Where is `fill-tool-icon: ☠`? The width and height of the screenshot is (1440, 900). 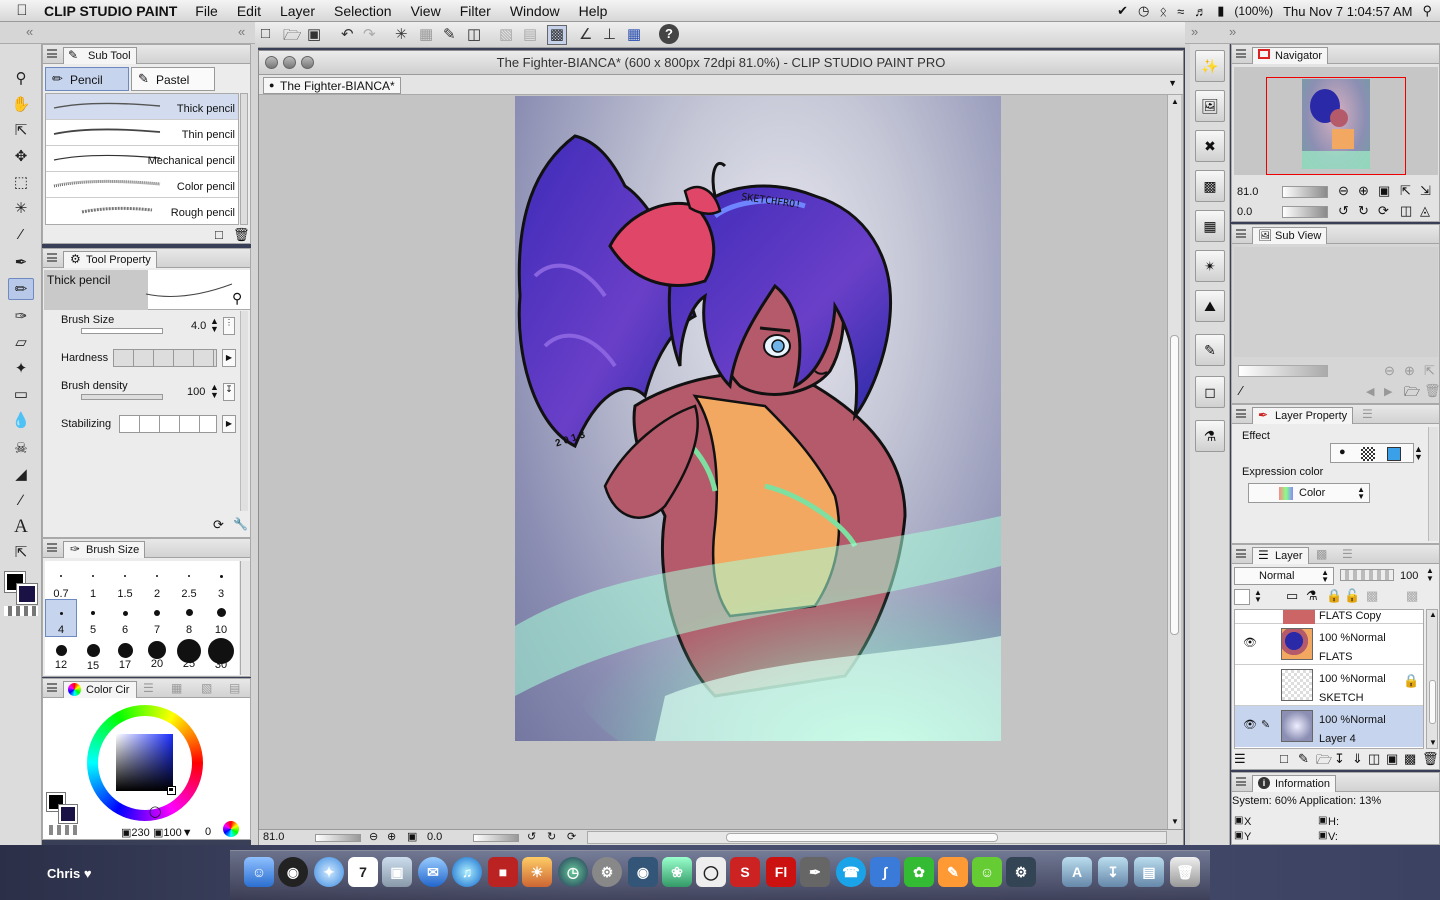
fill-tool-icon: ☠ is located at coordinates (21, 449).